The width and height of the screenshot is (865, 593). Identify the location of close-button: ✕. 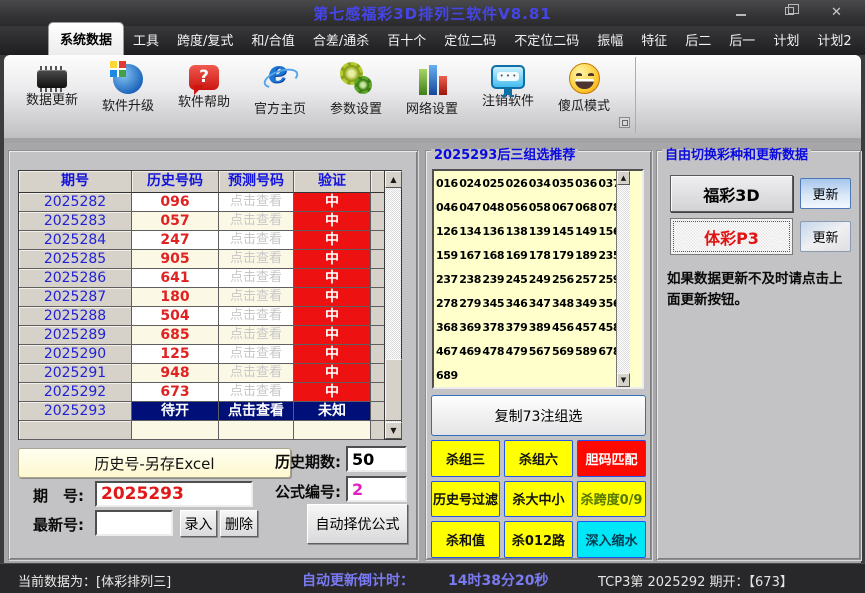
(838, 12).